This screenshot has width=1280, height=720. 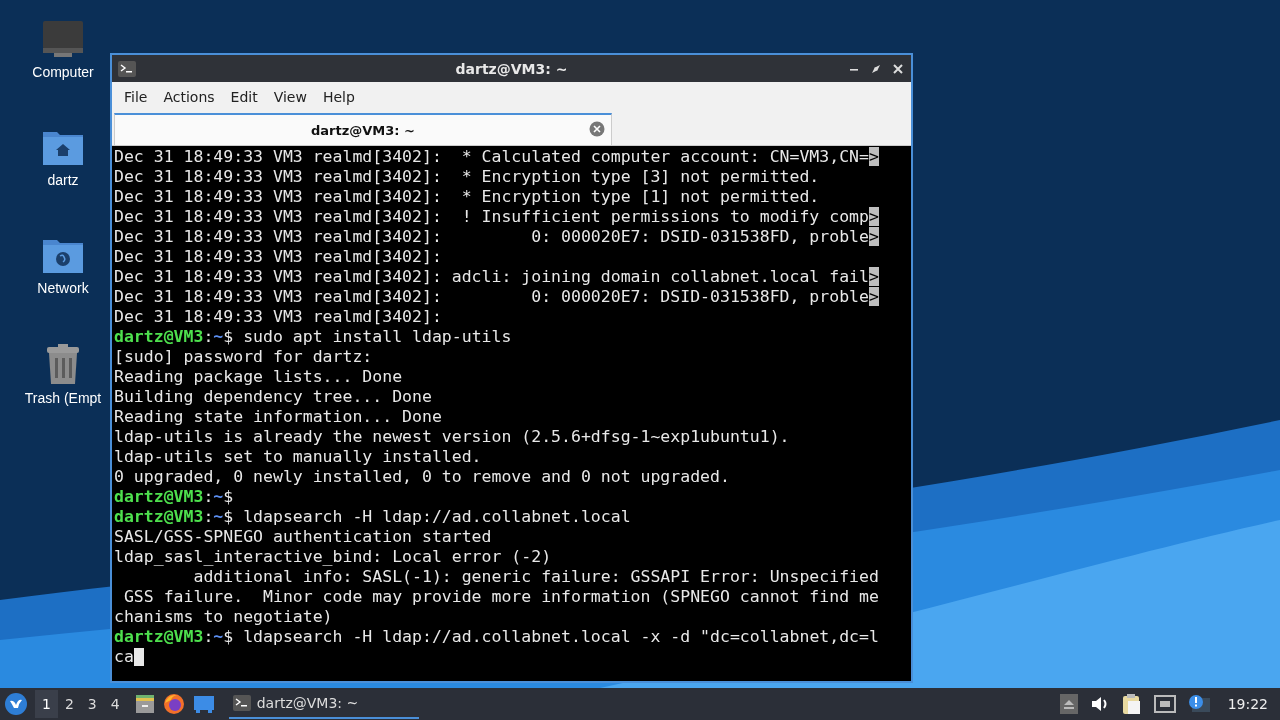 What do you see at coordinates (144, 704) in the screenshot?
I see `file-cabinet-icon` at bounding box center [144, 704].